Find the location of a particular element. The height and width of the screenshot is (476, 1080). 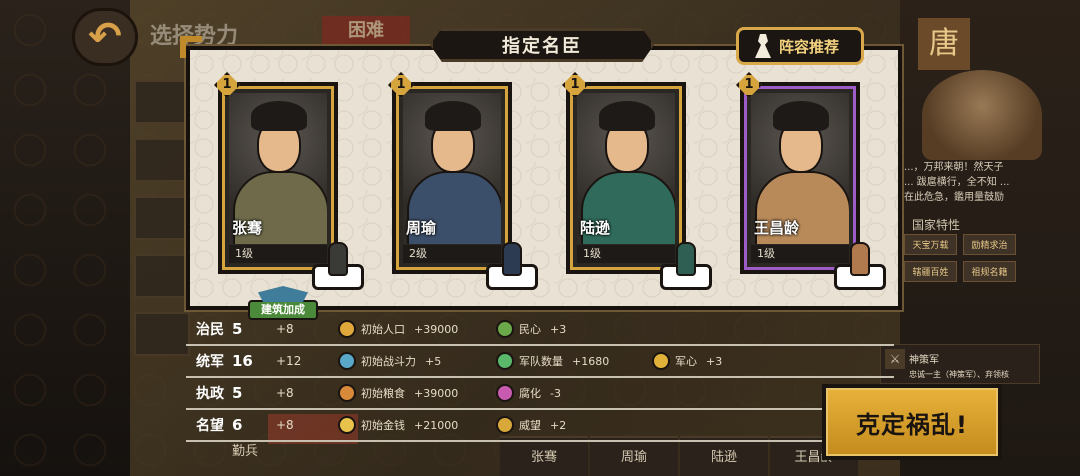

stat-effect: 腐化 -3 is located at coordinates (528, 393).